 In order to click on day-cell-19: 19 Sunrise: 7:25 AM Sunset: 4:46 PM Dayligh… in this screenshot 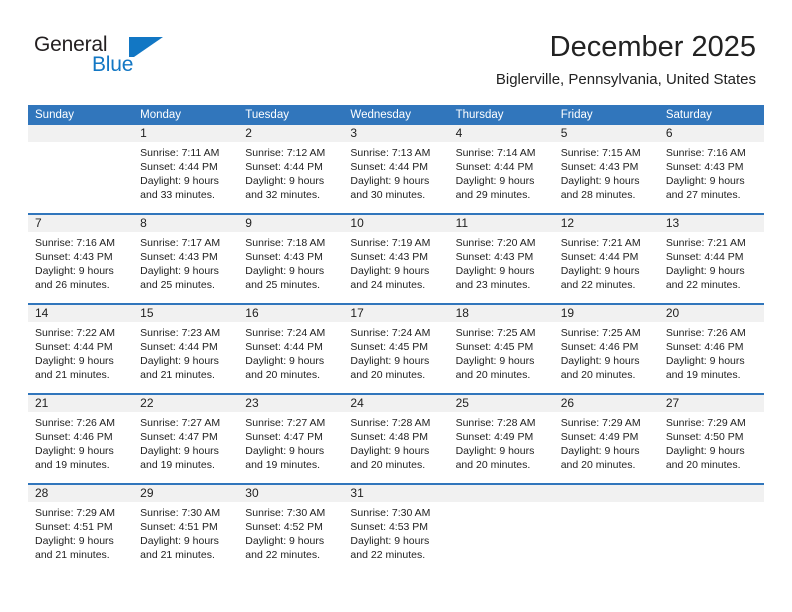, I will do `click(606, 349)`.